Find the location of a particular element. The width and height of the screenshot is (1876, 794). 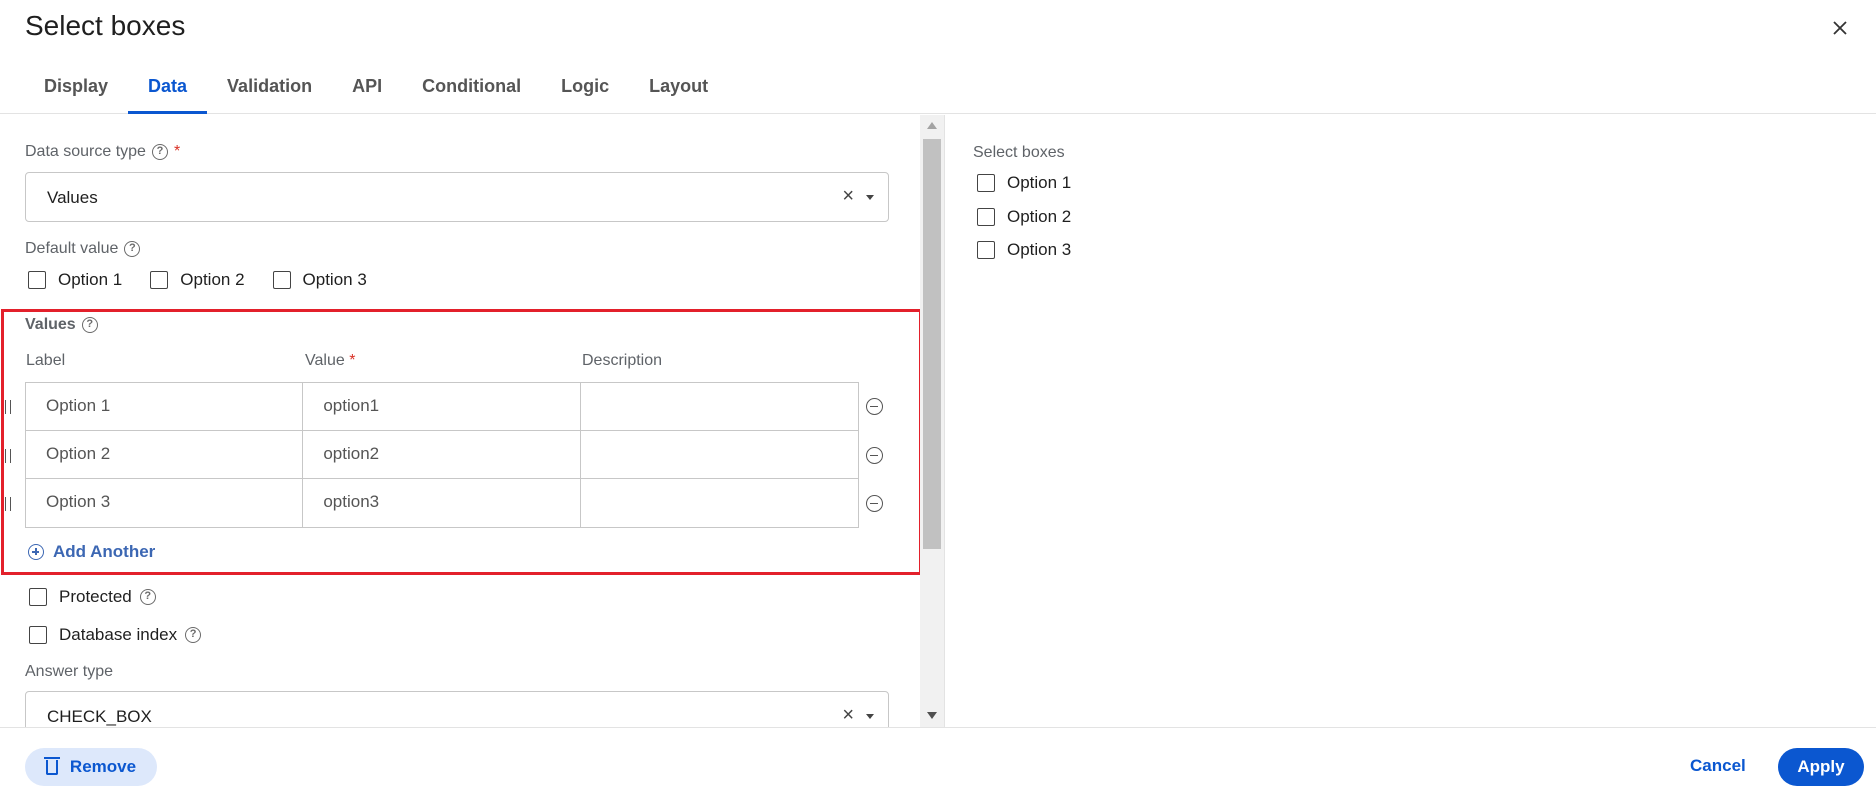

default-value-options: Option 1 Option 2 Option 3 is located at coordinates (197, 280).